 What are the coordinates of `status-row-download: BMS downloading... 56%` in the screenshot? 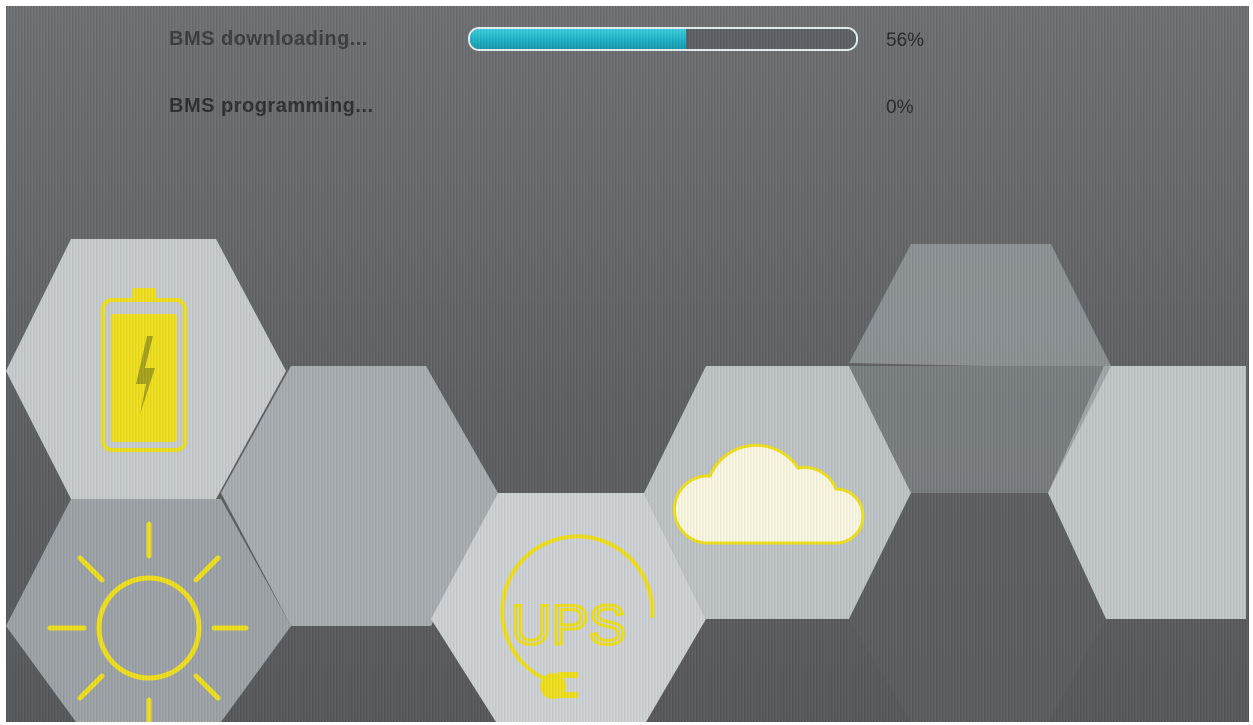 It's located at (627, 39).